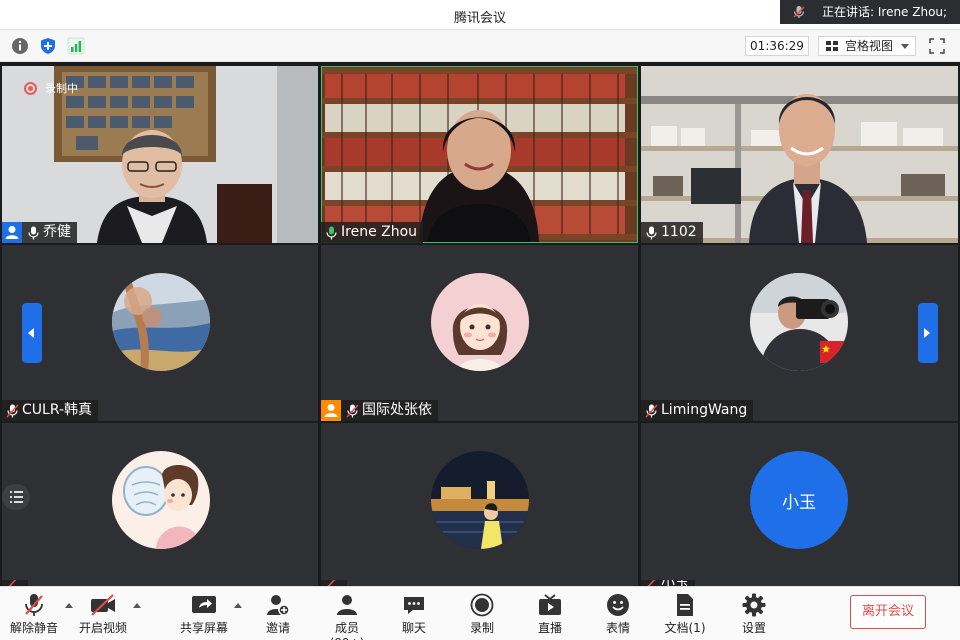 The width and height of the screenshot is (960, 640). I want to click on docs-button: 文档(1), so click(685, 615).